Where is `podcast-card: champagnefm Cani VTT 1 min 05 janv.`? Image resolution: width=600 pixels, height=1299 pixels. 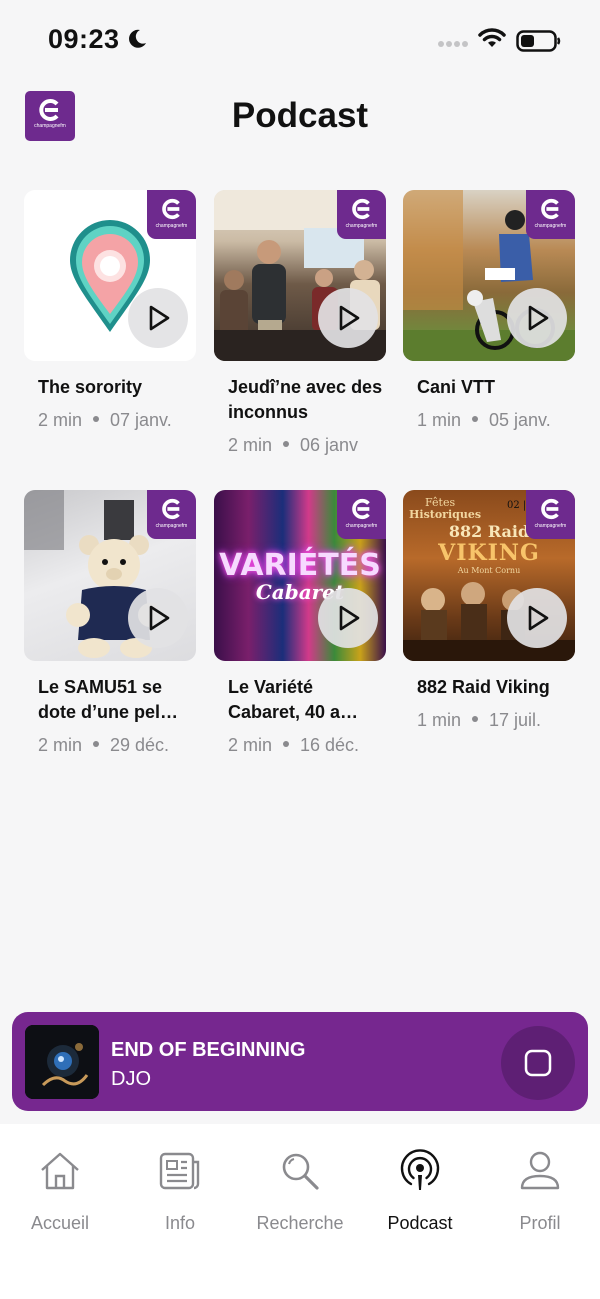 podcast-card: champagnefm Cani VTT 1 min 05 janv. is located at coordinates (489, 310).